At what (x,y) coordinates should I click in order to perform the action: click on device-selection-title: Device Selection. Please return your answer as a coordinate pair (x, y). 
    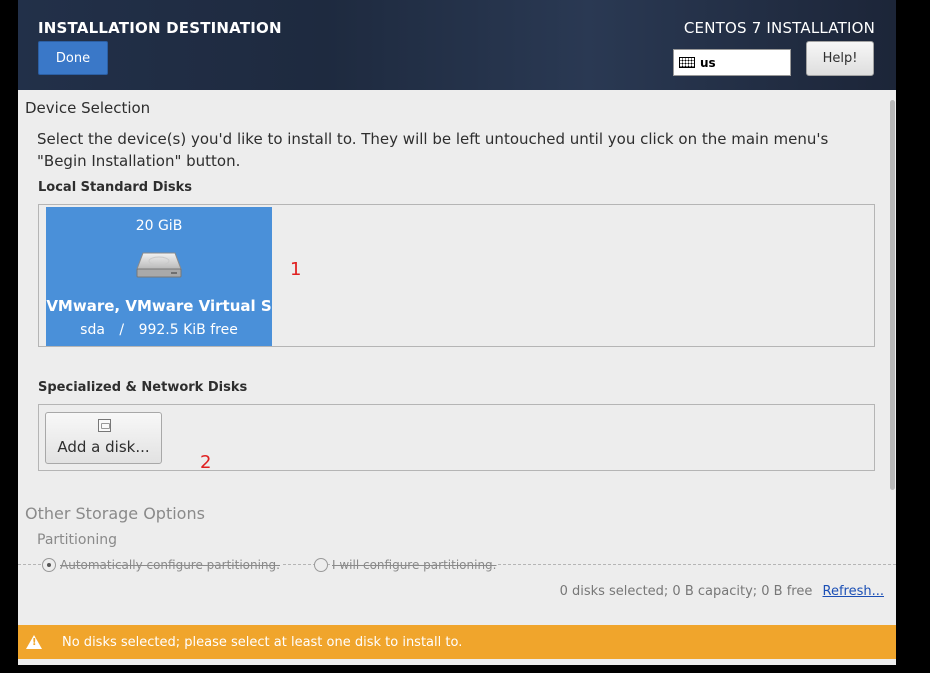
    Looking at the image, I should click on (88, 108).